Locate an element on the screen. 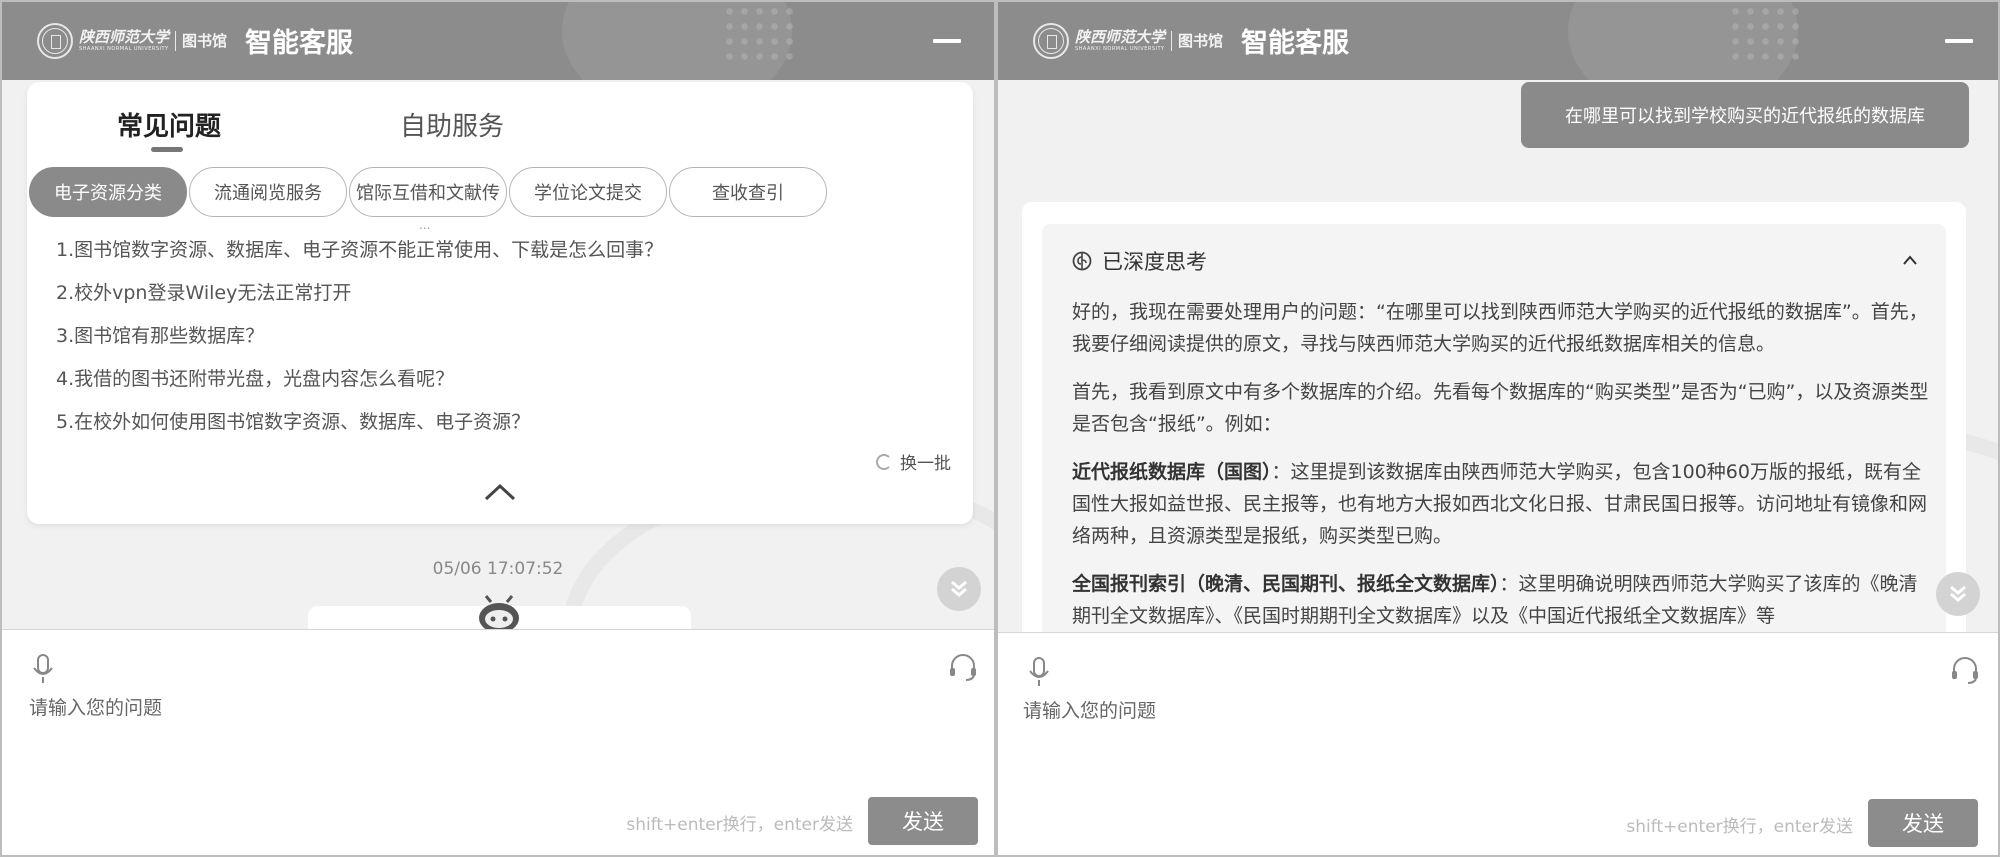 This screenshot has width=2000, height=857. category-chip-e-resources: 电子资源分类 is located at coordinates (108, 192).